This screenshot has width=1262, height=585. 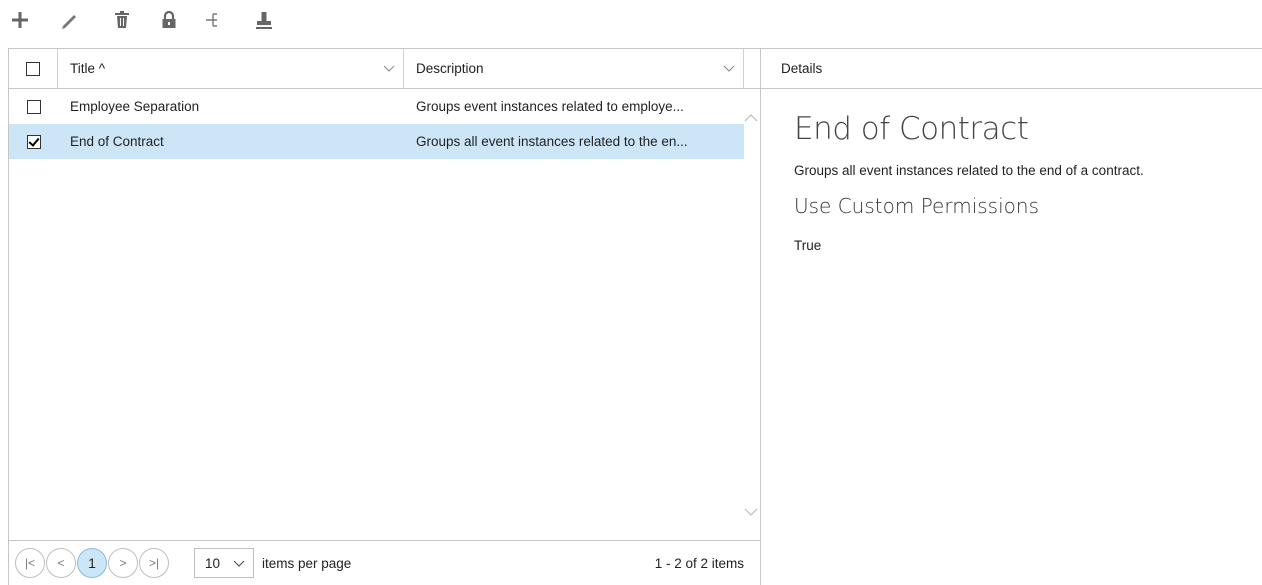 What do you see at coordinates (751, 308) in the screenshot?
I see `vertical-scrollbar` at bounding box center [751, 308].